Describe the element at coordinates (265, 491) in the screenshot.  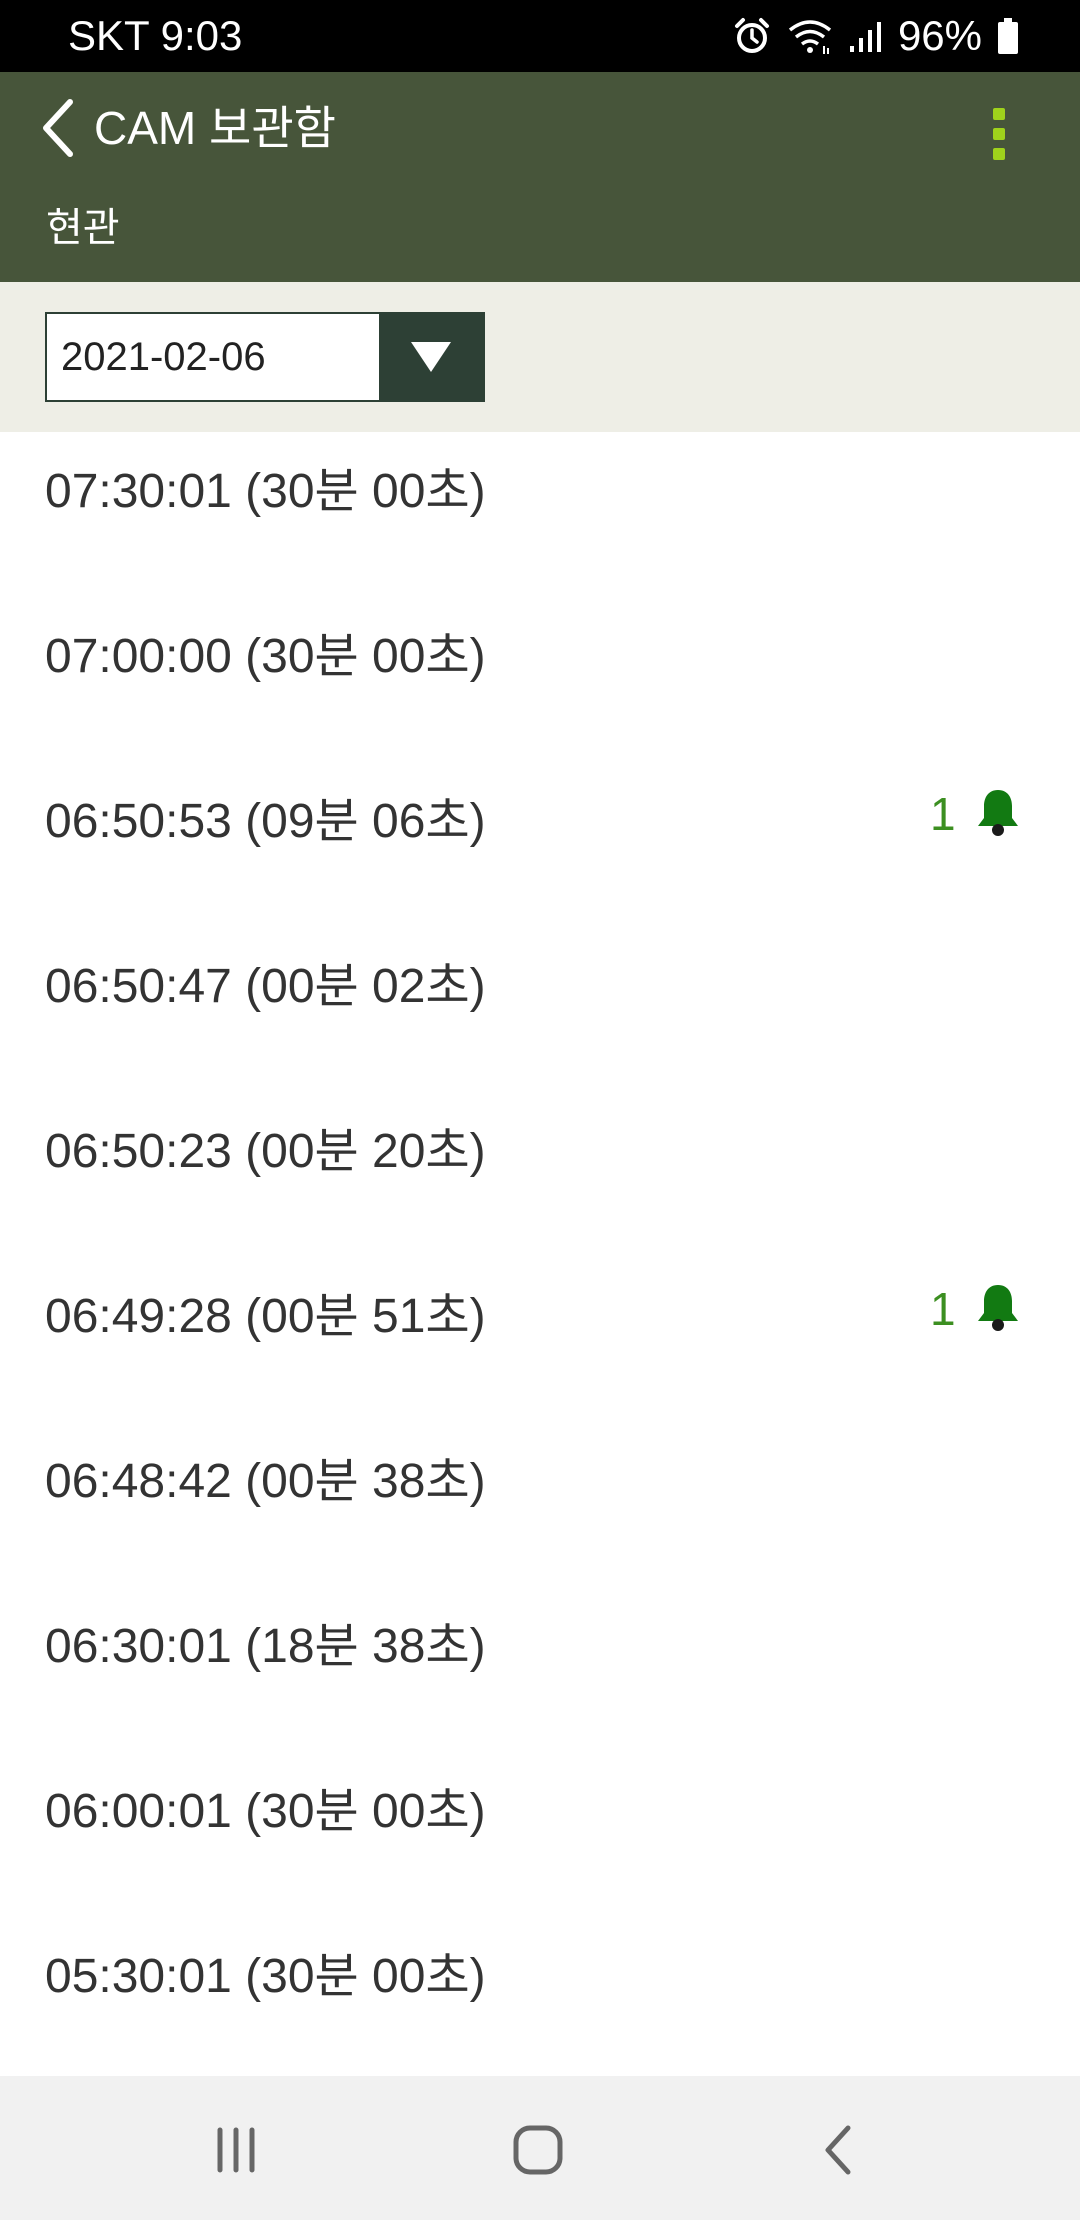
I see `recording-time: 07:30:01 (30분 00초)` at that location.